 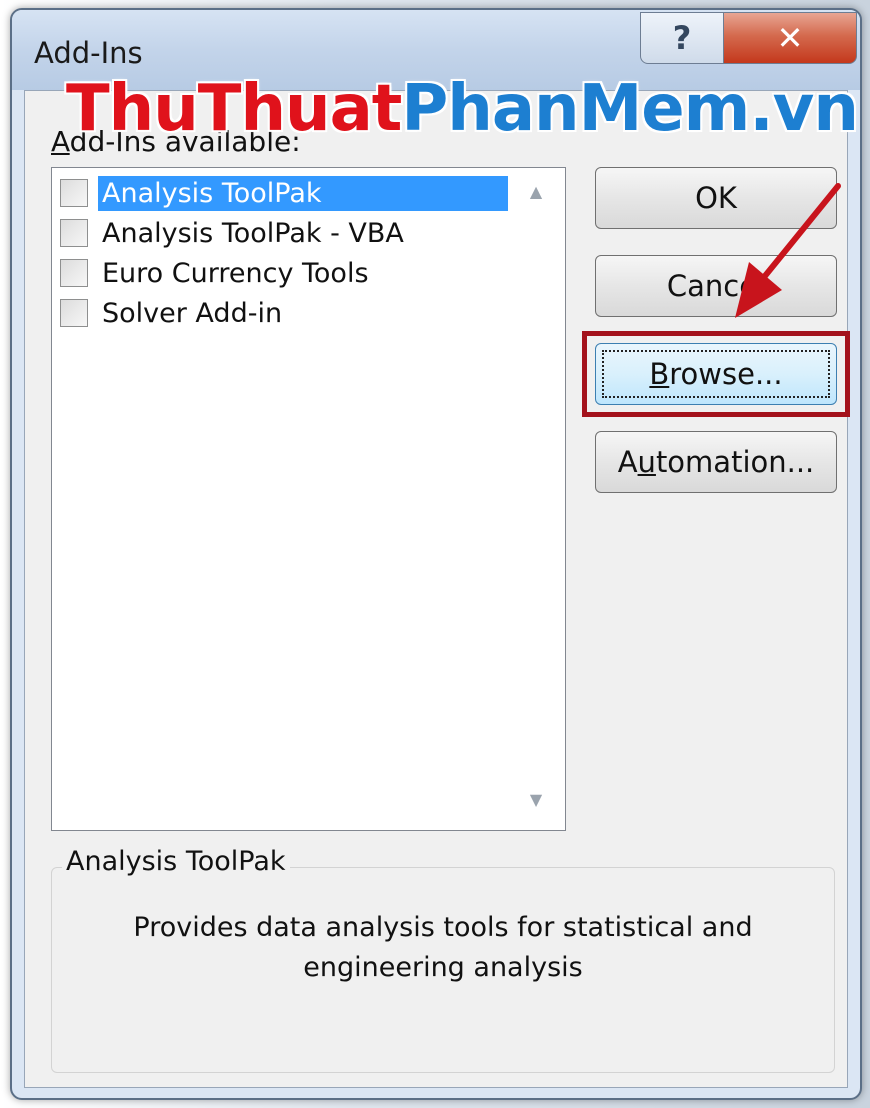 What do you see at coordinates (74, 273) in the screenshot?
I see `checkbox-euro-currency-tools` at bounding box center [74, 273].